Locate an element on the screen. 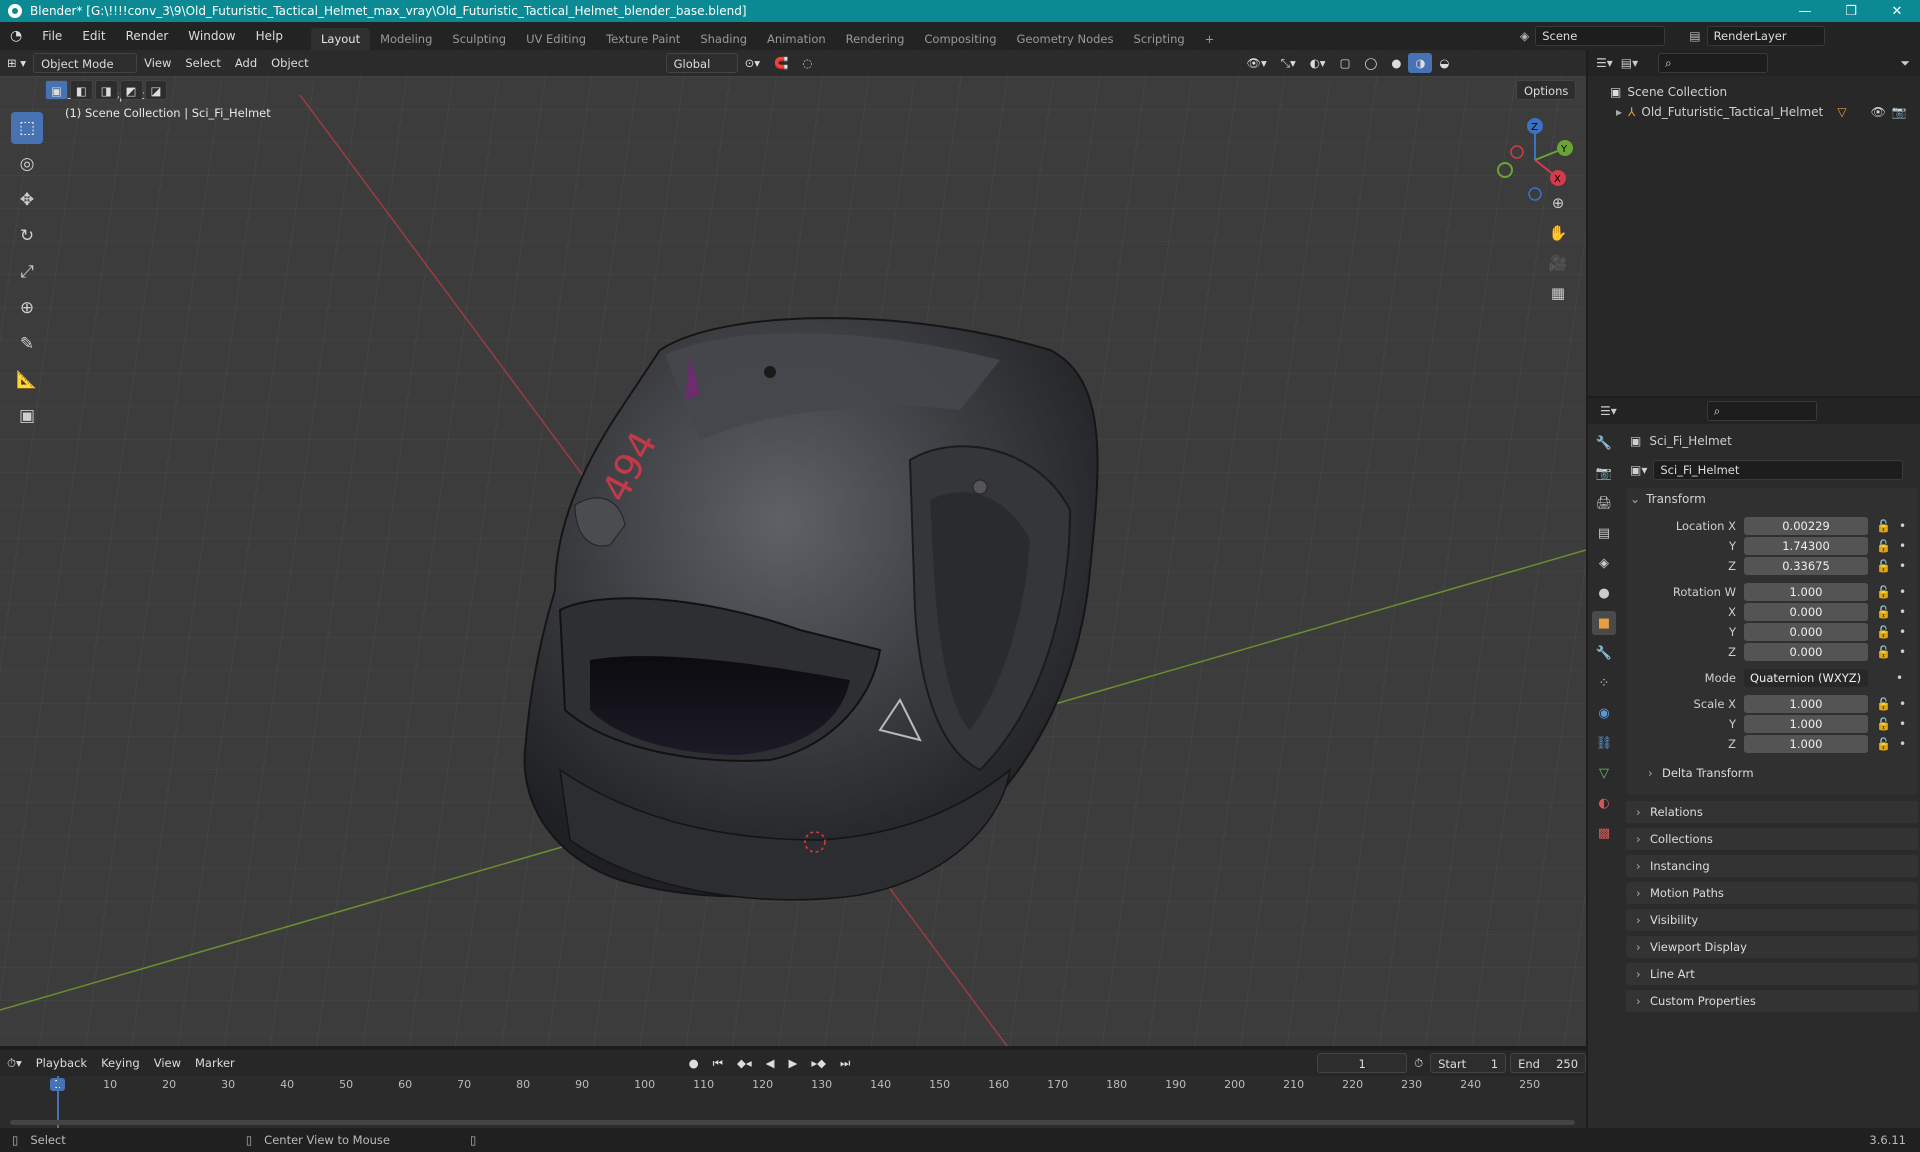 This screenshot has height=1152, width=1920. constraints-tab-icon: ⛓ is located at coordinates (1604, 743).